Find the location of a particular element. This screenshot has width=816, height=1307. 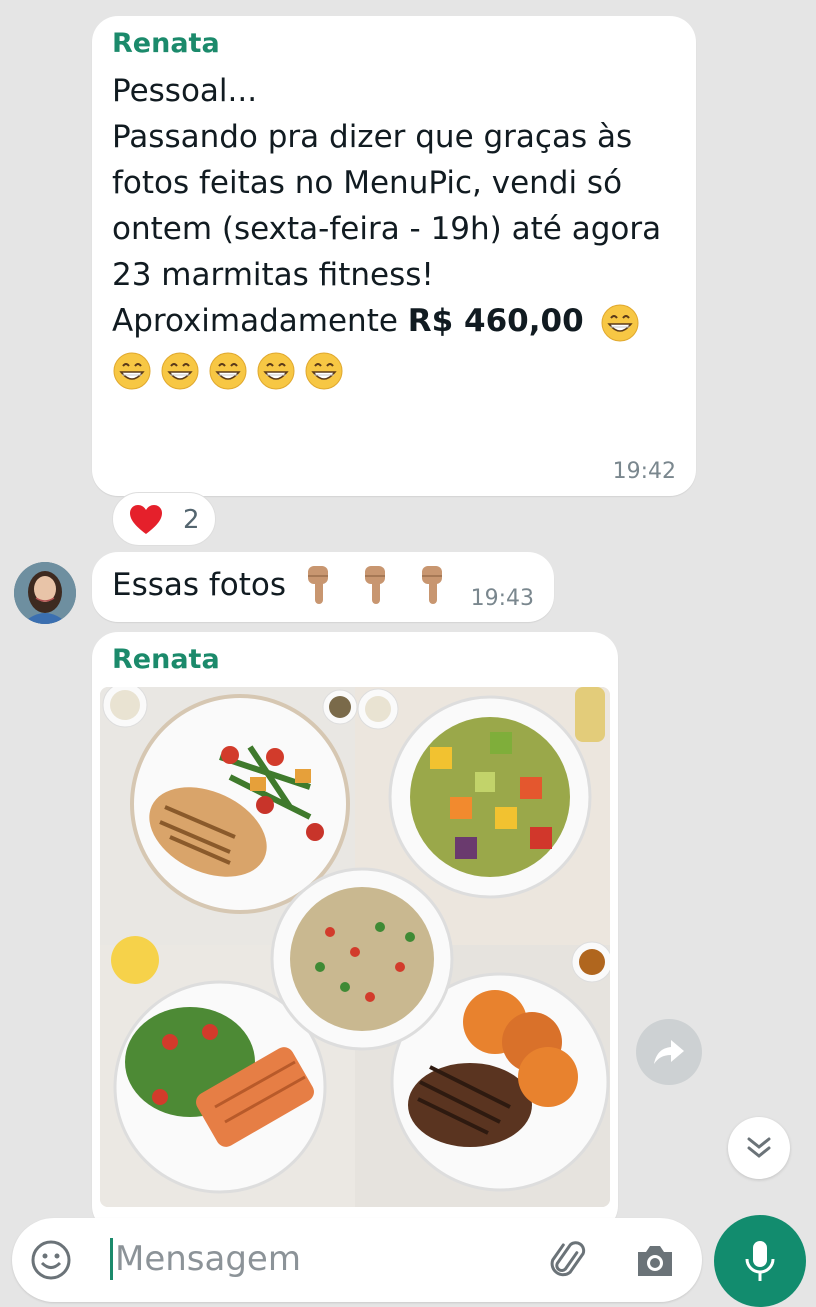

message-bubble-2: Essas fotos 19:43 is located at coordinates (323, 587).